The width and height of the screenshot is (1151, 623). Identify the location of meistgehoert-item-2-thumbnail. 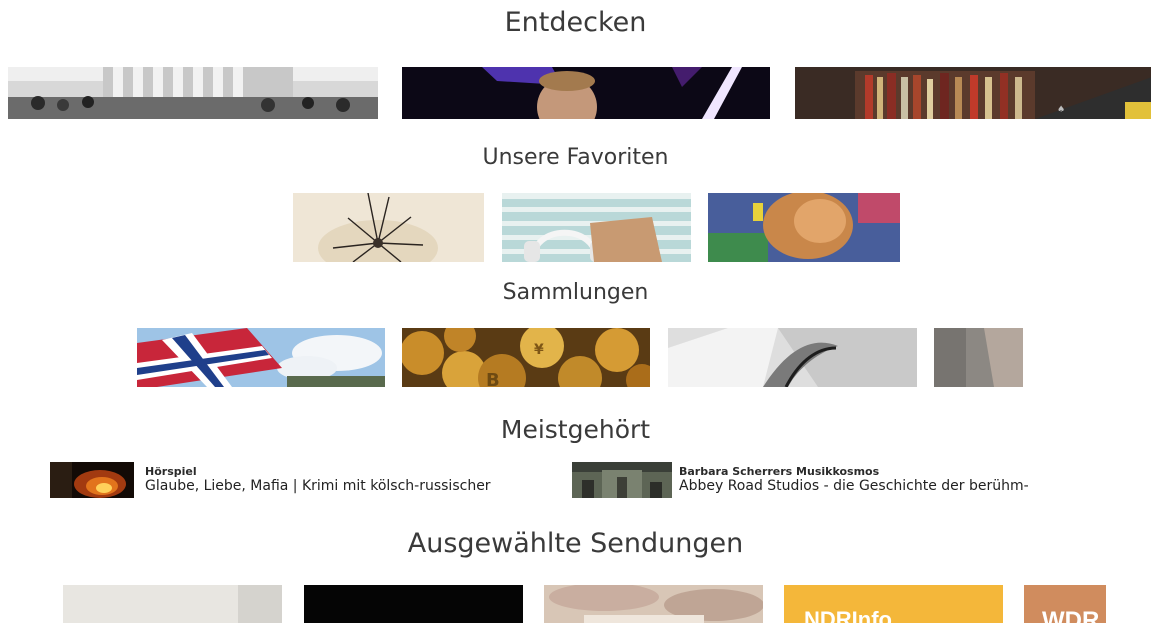
(622, 480).